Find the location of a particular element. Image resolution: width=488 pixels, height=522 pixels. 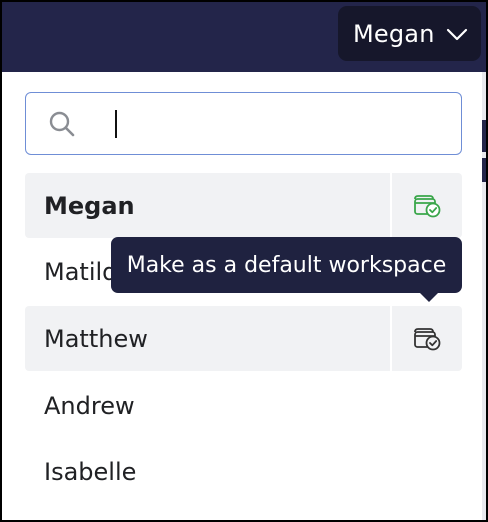

make-default-workspace-icon is located at coordinates (427, 338).